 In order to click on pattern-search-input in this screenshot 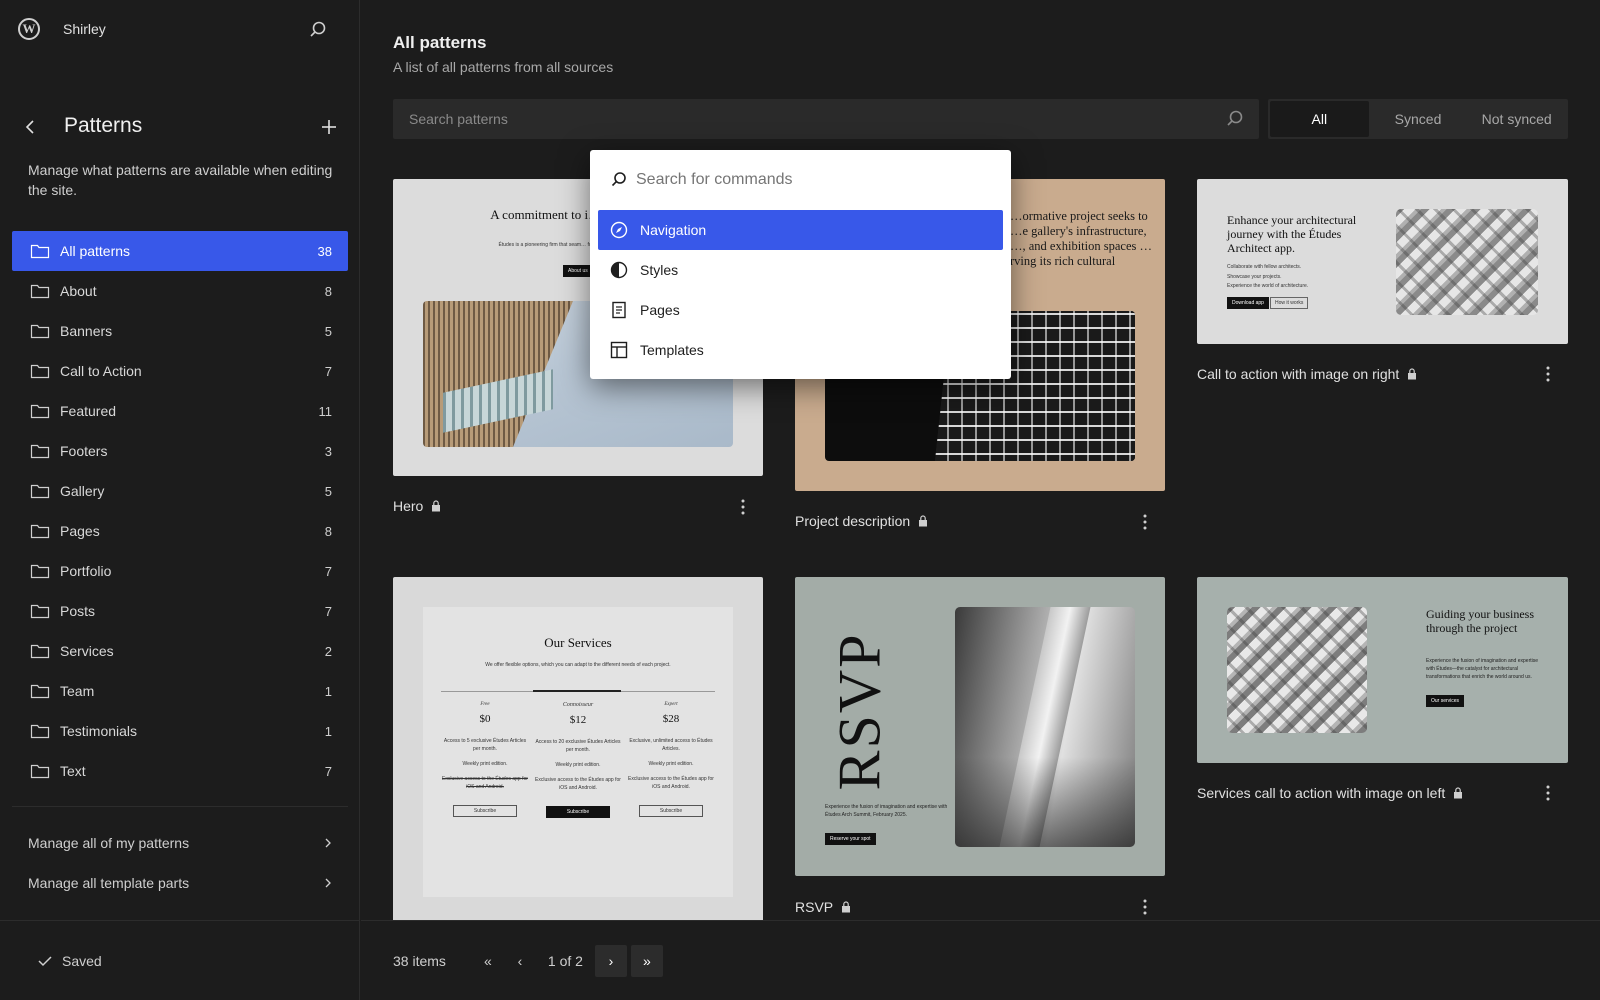, I will do `click(803, 119)`.